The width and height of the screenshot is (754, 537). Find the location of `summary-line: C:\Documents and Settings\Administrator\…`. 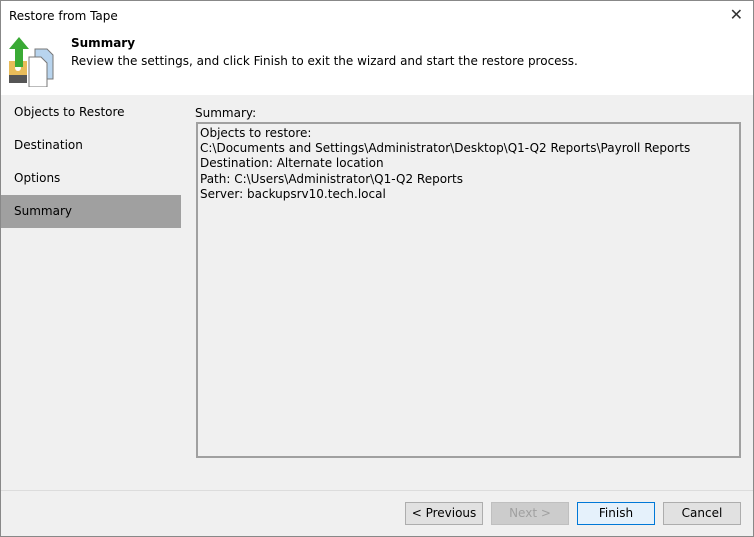

summary-line: C:\Documents and Settings\Administrator\… is located at coordinates (445, 148).